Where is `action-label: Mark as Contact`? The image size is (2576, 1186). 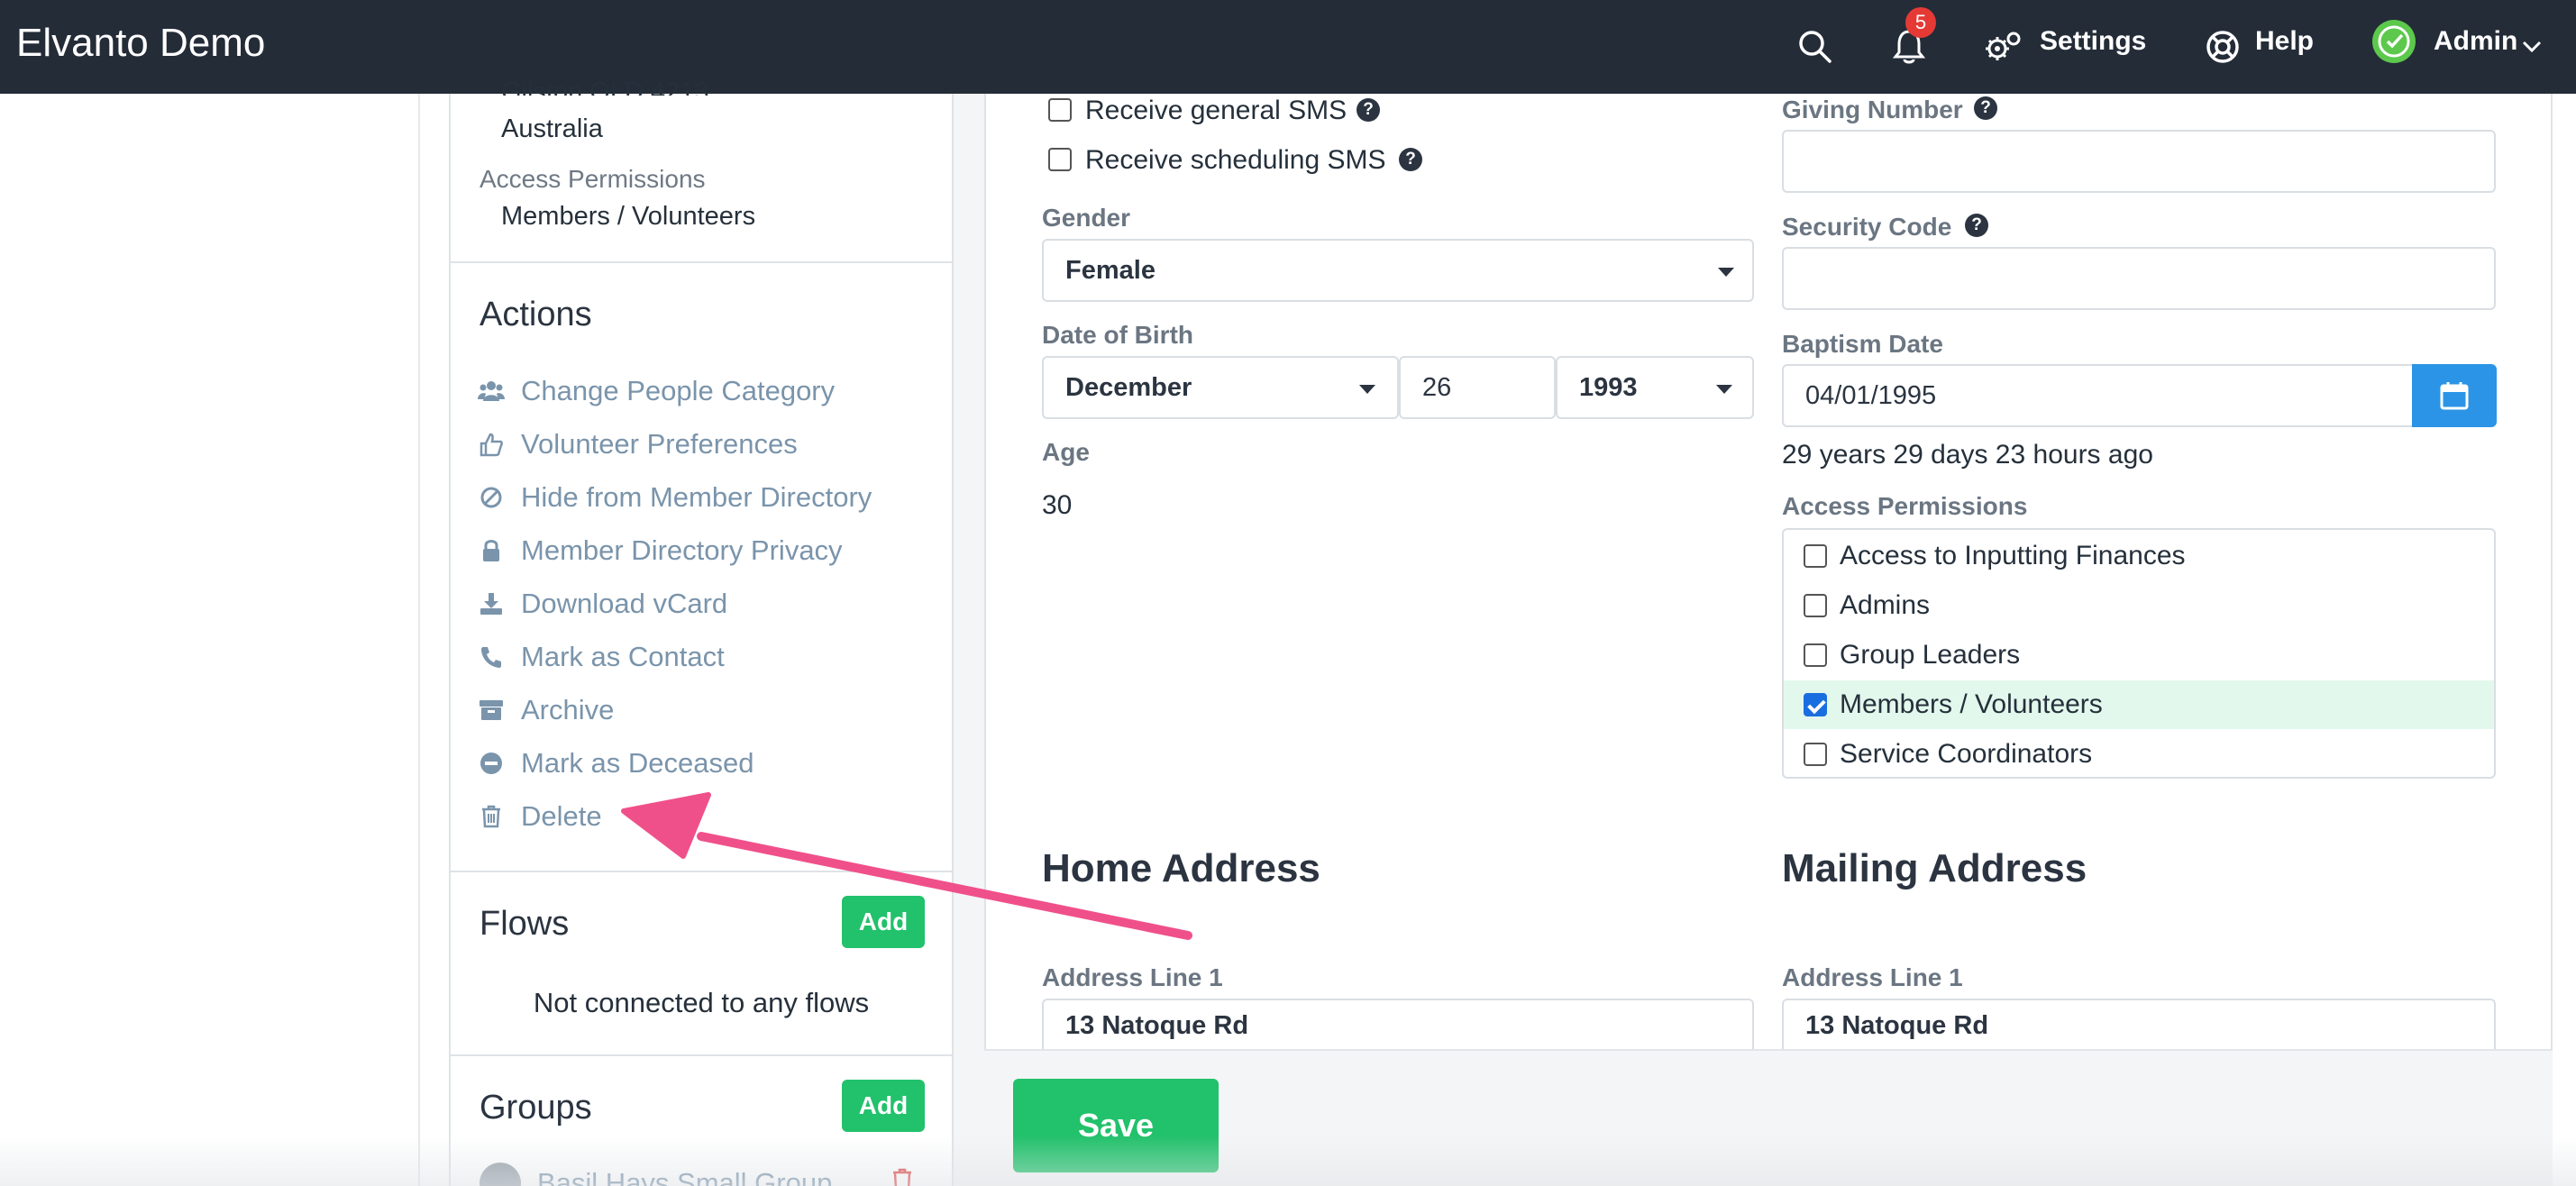 action-label: Mark as Contact is located at coordinates (623, 656).